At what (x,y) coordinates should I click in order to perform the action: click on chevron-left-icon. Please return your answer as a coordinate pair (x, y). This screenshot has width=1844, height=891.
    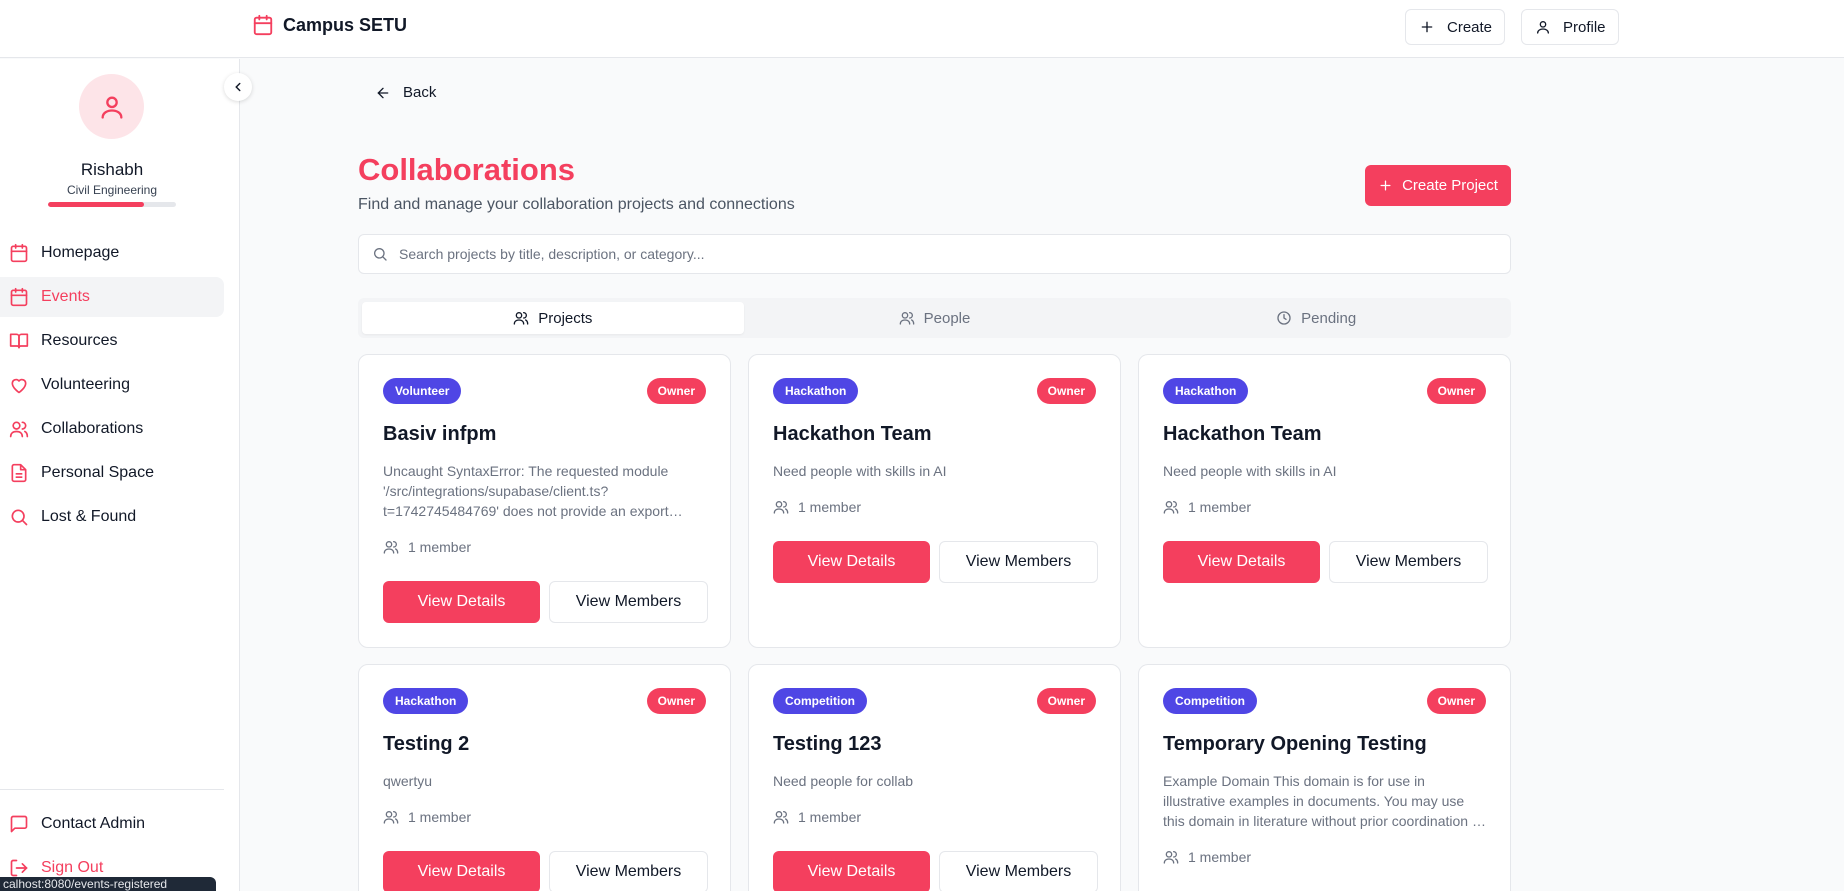
    Looking at the image, I should click on (238, 87).